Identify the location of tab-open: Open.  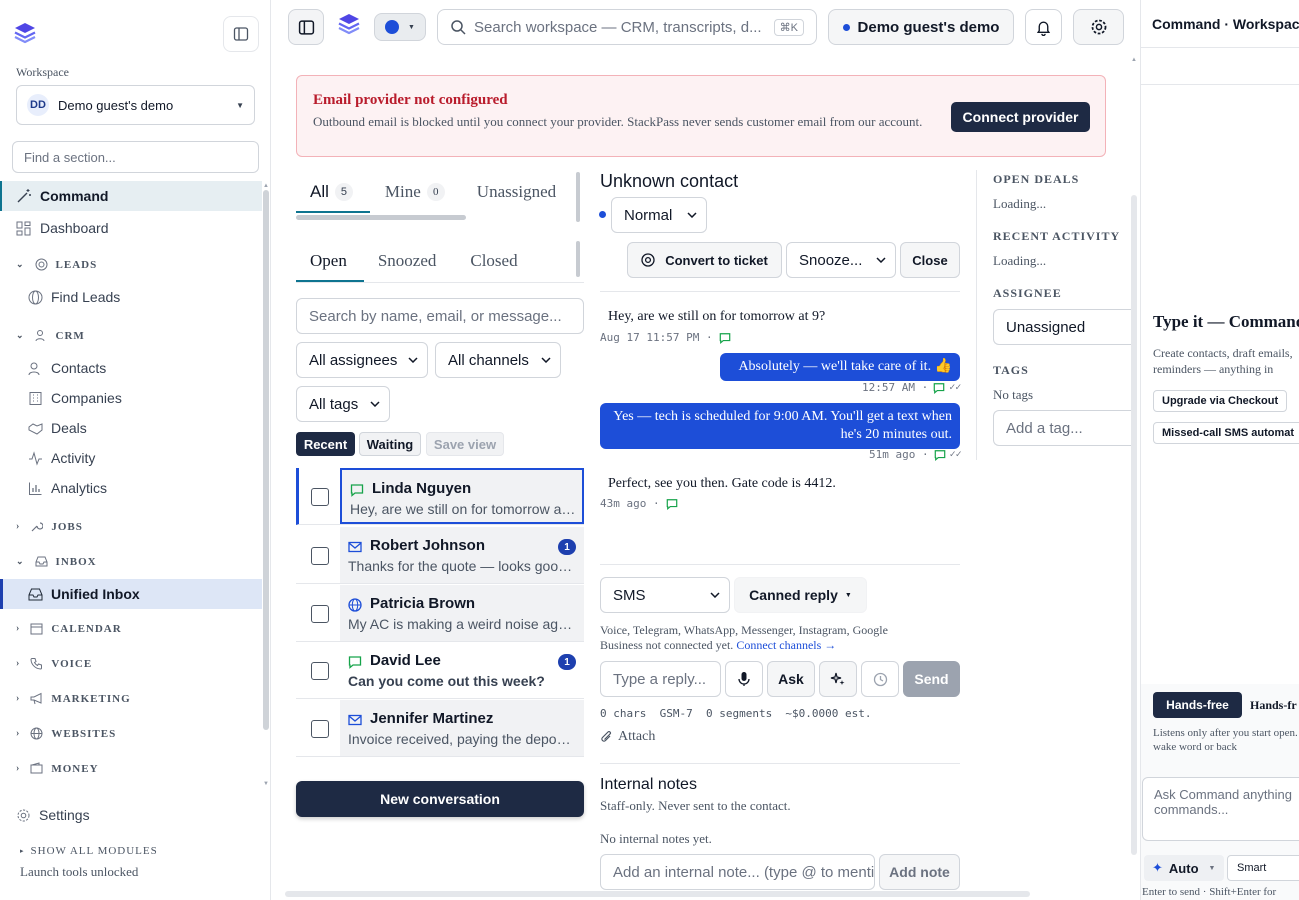
(328, 261).